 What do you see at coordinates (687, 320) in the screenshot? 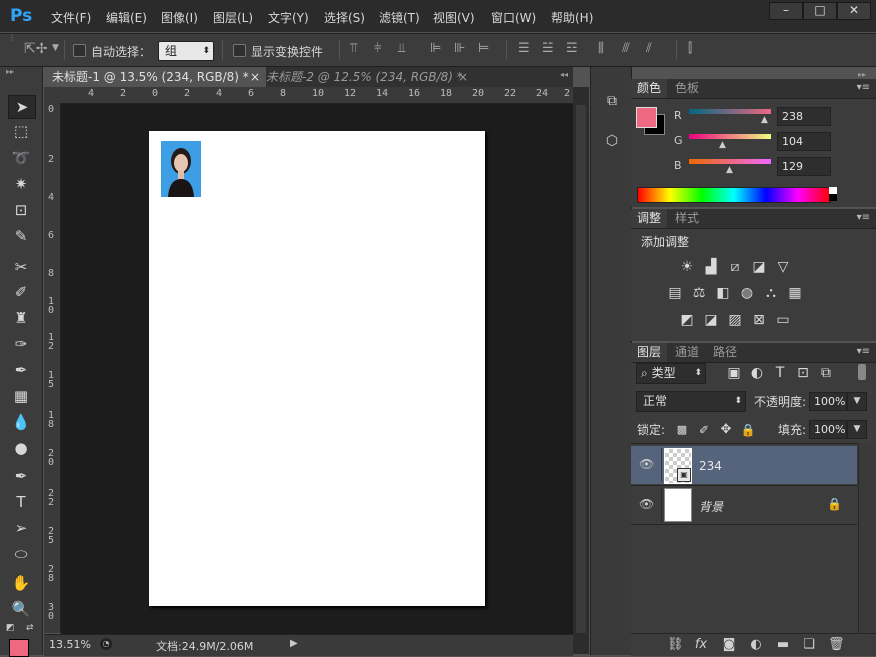
I see `invert-icon: ◩` at bounding box center [687, 320].